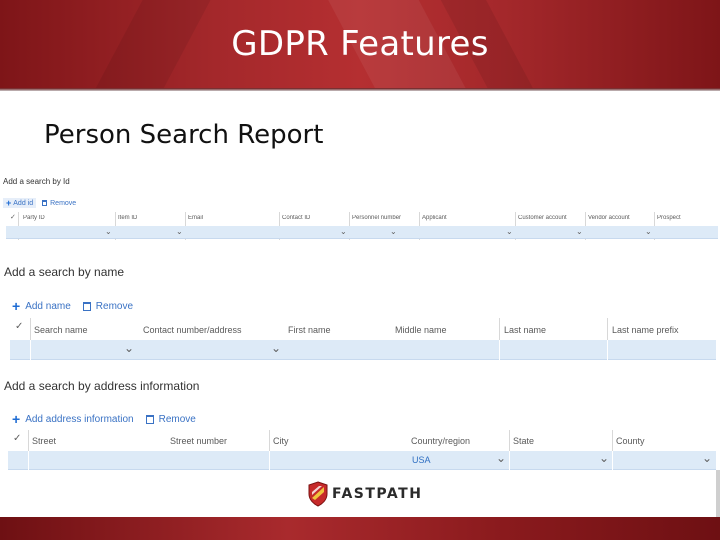 The height and width of the screenshot is (540, 720). Describe the element at coordinates (421, 330) in the screenshot. I see `column-header: Middle name` at that location.